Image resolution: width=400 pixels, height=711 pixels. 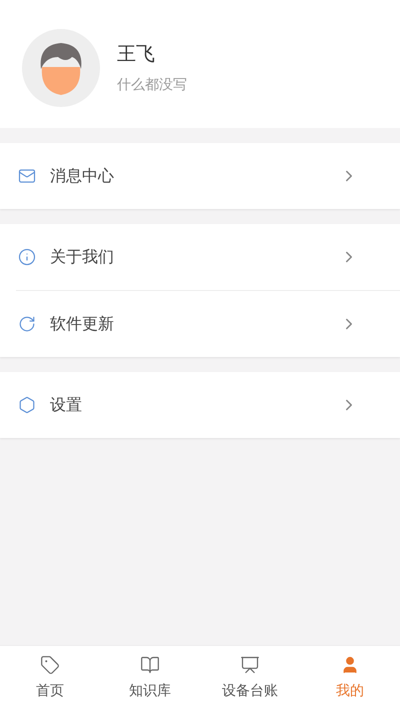 I want to click on menu-item: 设置, so click(x=200, y=405).